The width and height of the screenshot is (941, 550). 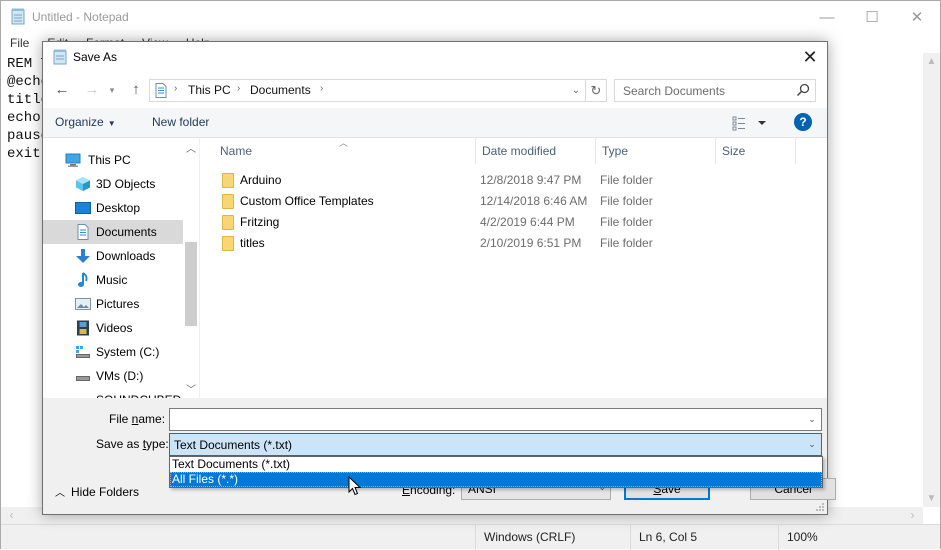 What do you see at coordinates (113, 376) in the screenshot?
I see `nav-item: VMs (D:)` at bounding box center [113, 376].